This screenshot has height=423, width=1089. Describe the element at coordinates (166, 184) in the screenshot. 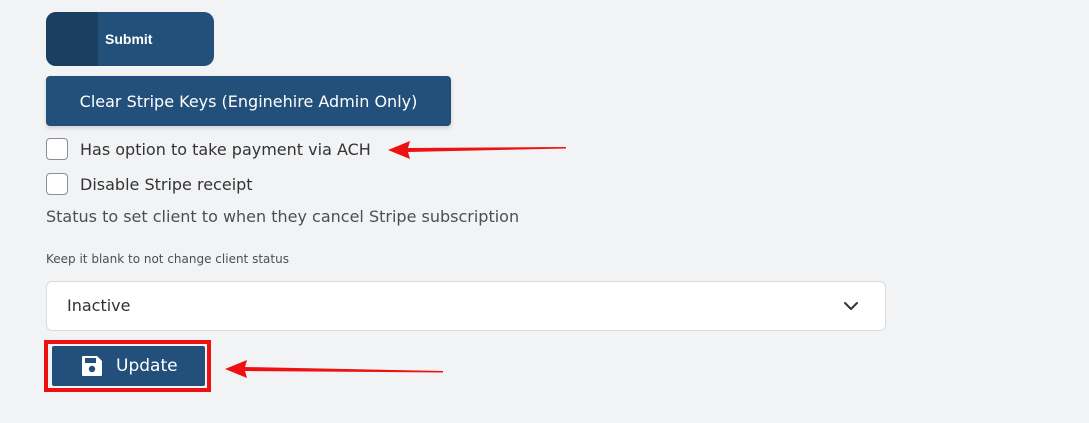

I see `disable-receipt-label: Disable Stripe receipt` at that location.